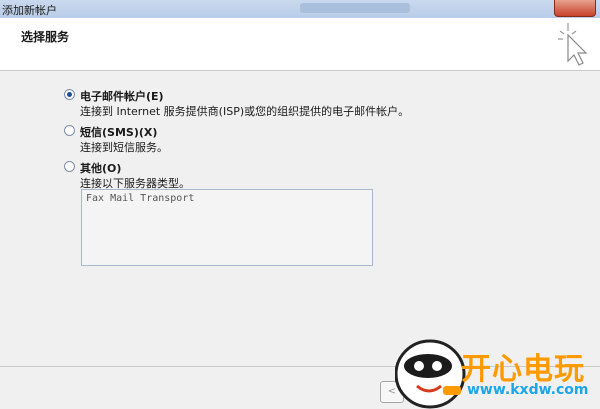 Image resolution: width=600 pixels, height=409 pixels. Describe the element at coordinates (227, 227) in the screenshot. I see `server-type-list: Fax Mail Transport` at that location.